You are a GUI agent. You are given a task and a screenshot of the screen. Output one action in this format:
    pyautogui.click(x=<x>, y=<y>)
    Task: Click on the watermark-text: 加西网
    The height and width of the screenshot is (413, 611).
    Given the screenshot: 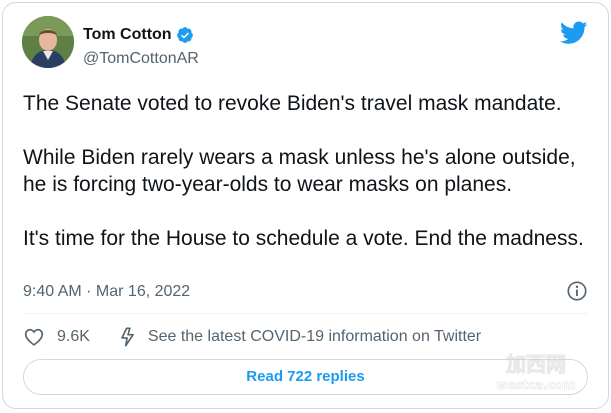 What is the action you would take?
    pyautogui.click(x=535, y=364)
    